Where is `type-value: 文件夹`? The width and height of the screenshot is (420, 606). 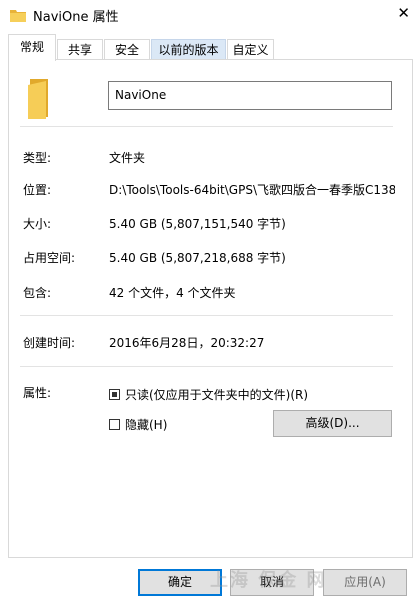 type-value: 文件夹 is located at coordinates (127, 158).